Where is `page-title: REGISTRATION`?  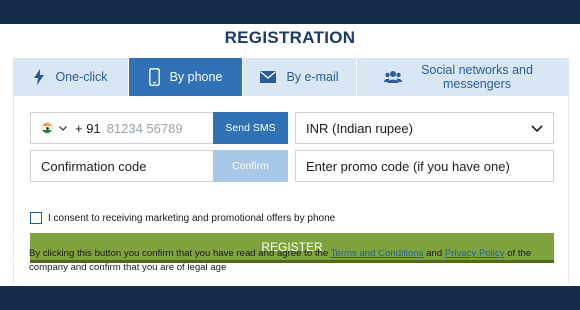 page-title: REGISTRATION is located at coordinates (290, 37).